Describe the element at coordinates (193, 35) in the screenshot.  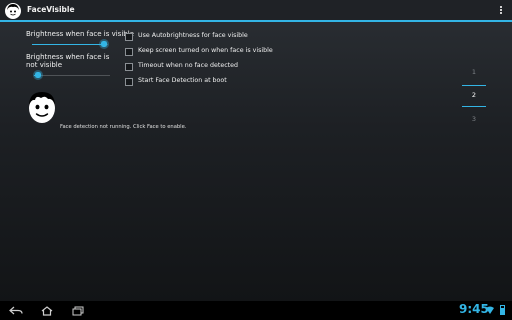
I see `option-label: Use Autobrightness for face visible` at that location.